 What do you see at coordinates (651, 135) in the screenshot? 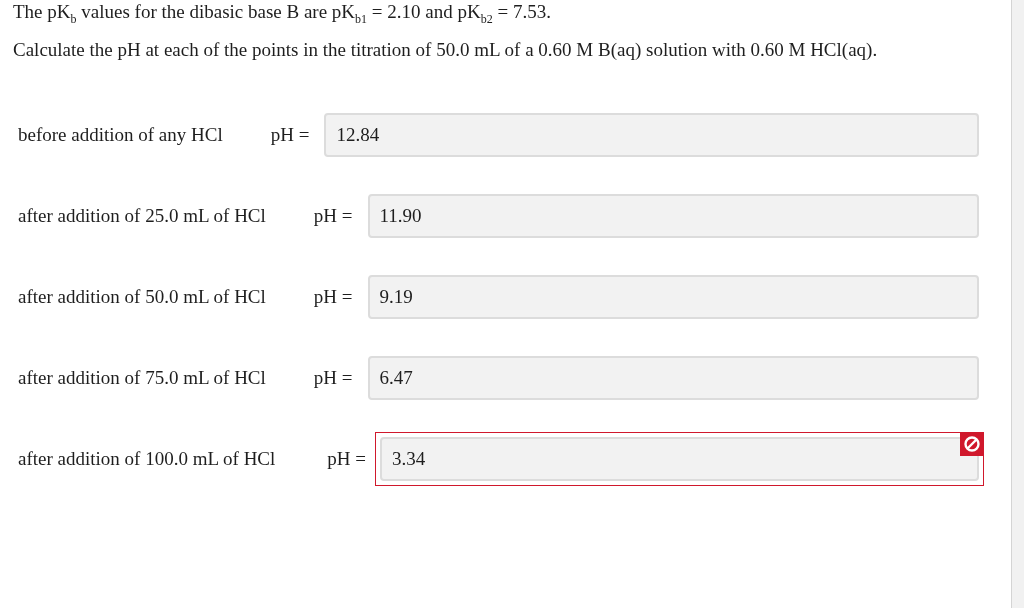
I see `answer-field: 12.84` at bounding box center [651, 135].